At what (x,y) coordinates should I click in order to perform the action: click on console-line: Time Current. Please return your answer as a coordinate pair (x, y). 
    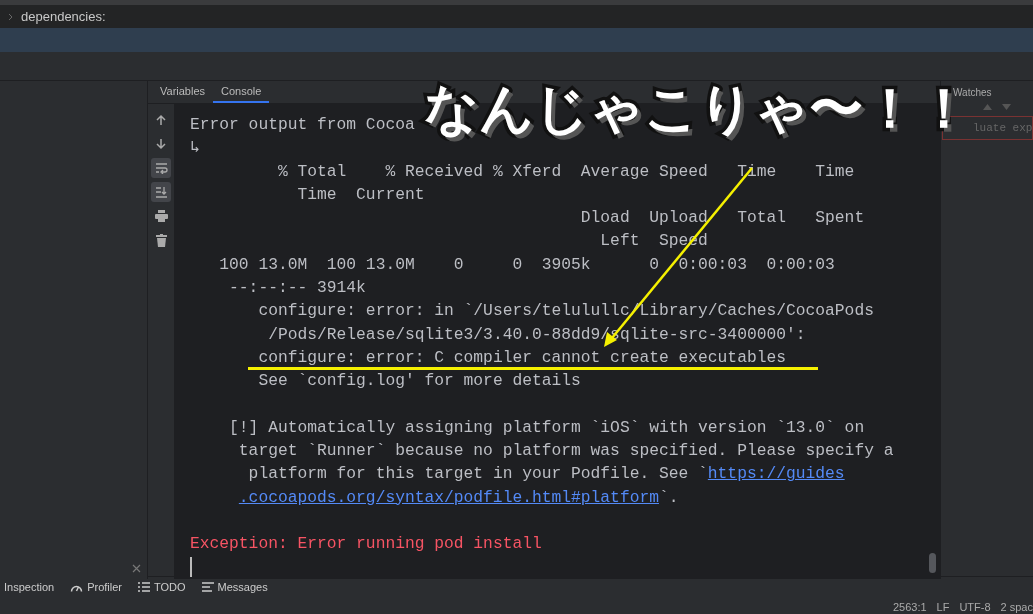
    Looking at the image, I should click on (360, 194).